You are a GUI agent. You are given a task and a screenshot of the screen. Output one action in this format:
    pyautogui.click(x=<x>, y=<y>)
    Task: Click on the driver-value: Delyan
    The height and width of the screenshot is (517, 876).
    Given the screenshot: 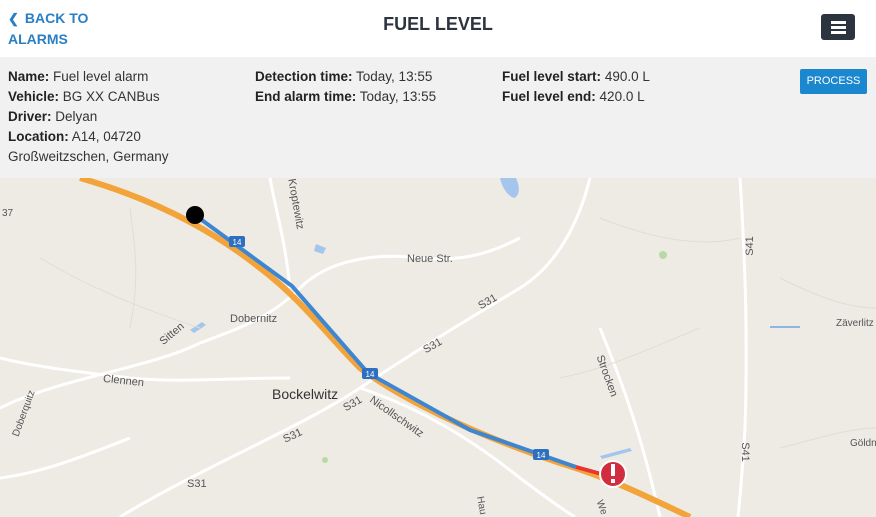 What is the action you would take?
    pyautogui.click(x=76, y=116)
    